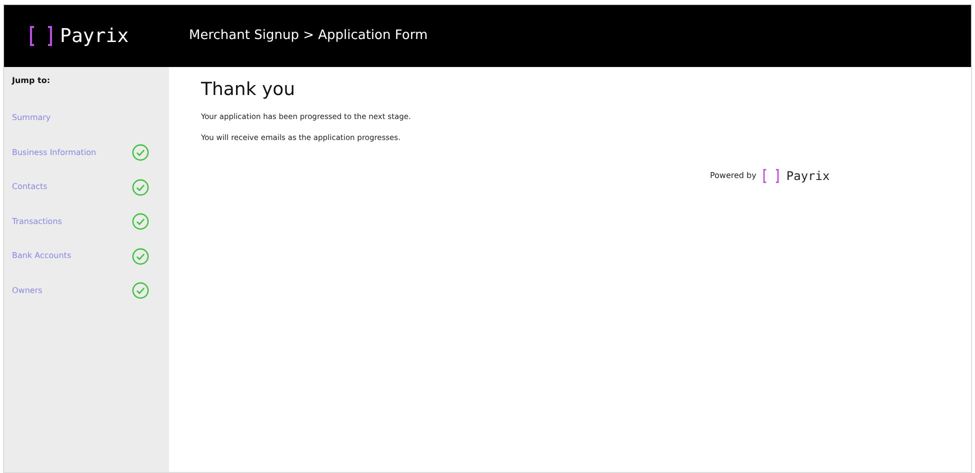 This screenshot has width=975, height=473. Describe the element at coordinates (248, 90) in the screenshot. I see `page-title: Thank you` at that location.